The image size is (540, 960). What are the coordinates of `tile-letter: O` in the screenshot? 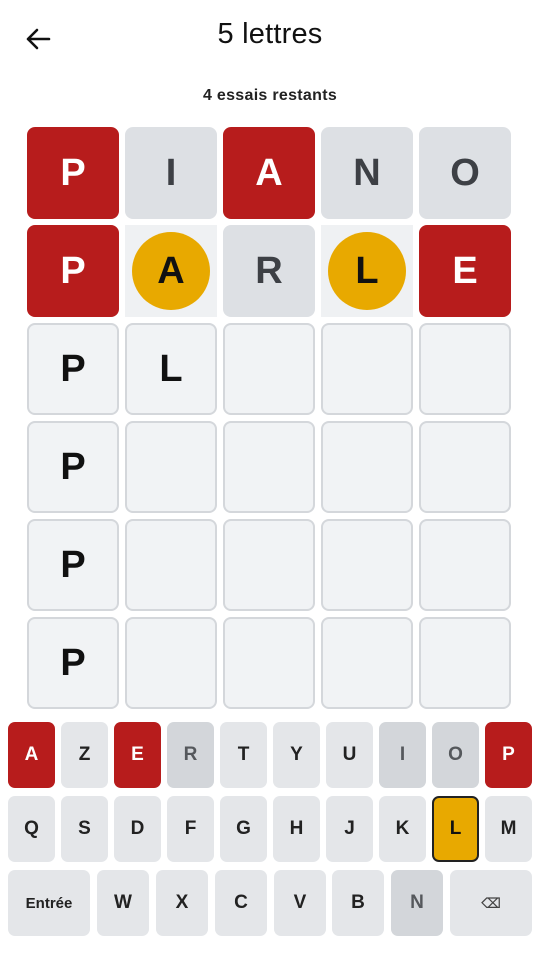 It's located at (465, 172).